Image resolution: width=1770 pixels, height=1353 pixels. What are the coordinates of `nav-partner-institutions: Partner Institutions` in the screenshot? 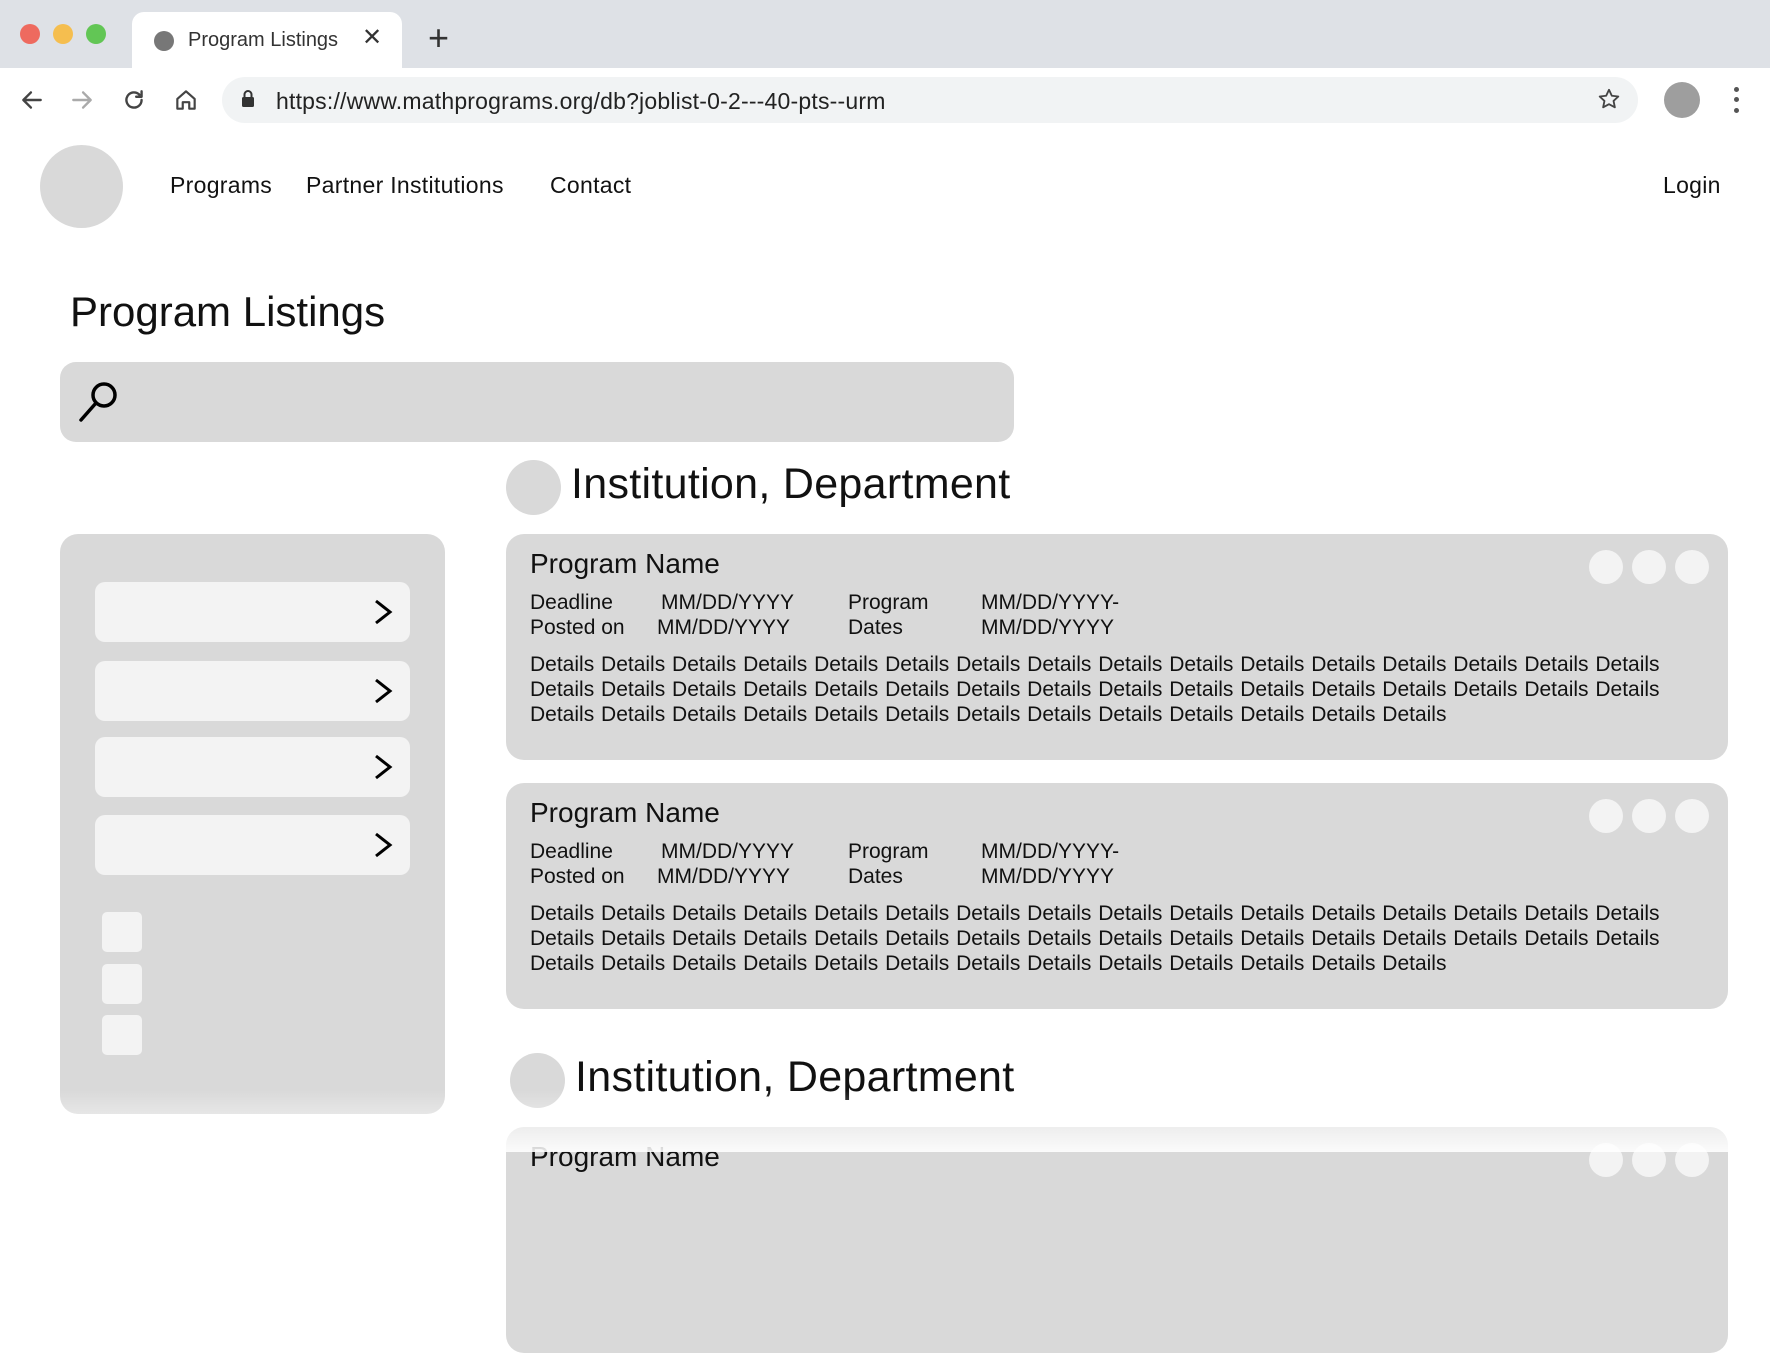 It's located at (405, 185).